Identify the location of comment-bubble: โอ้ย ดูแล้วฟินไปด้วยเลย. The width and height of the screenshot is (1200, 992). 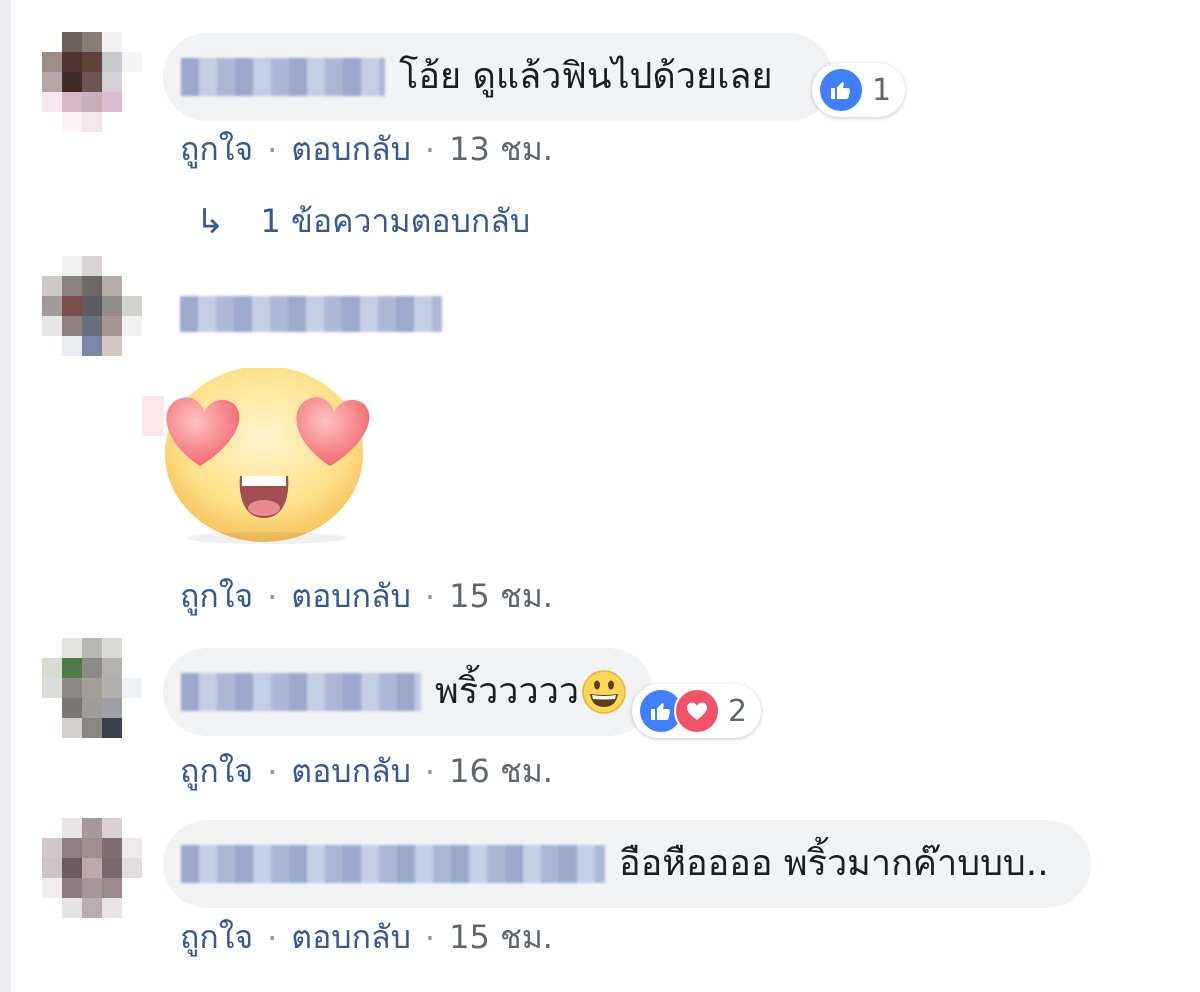
(498, 77).